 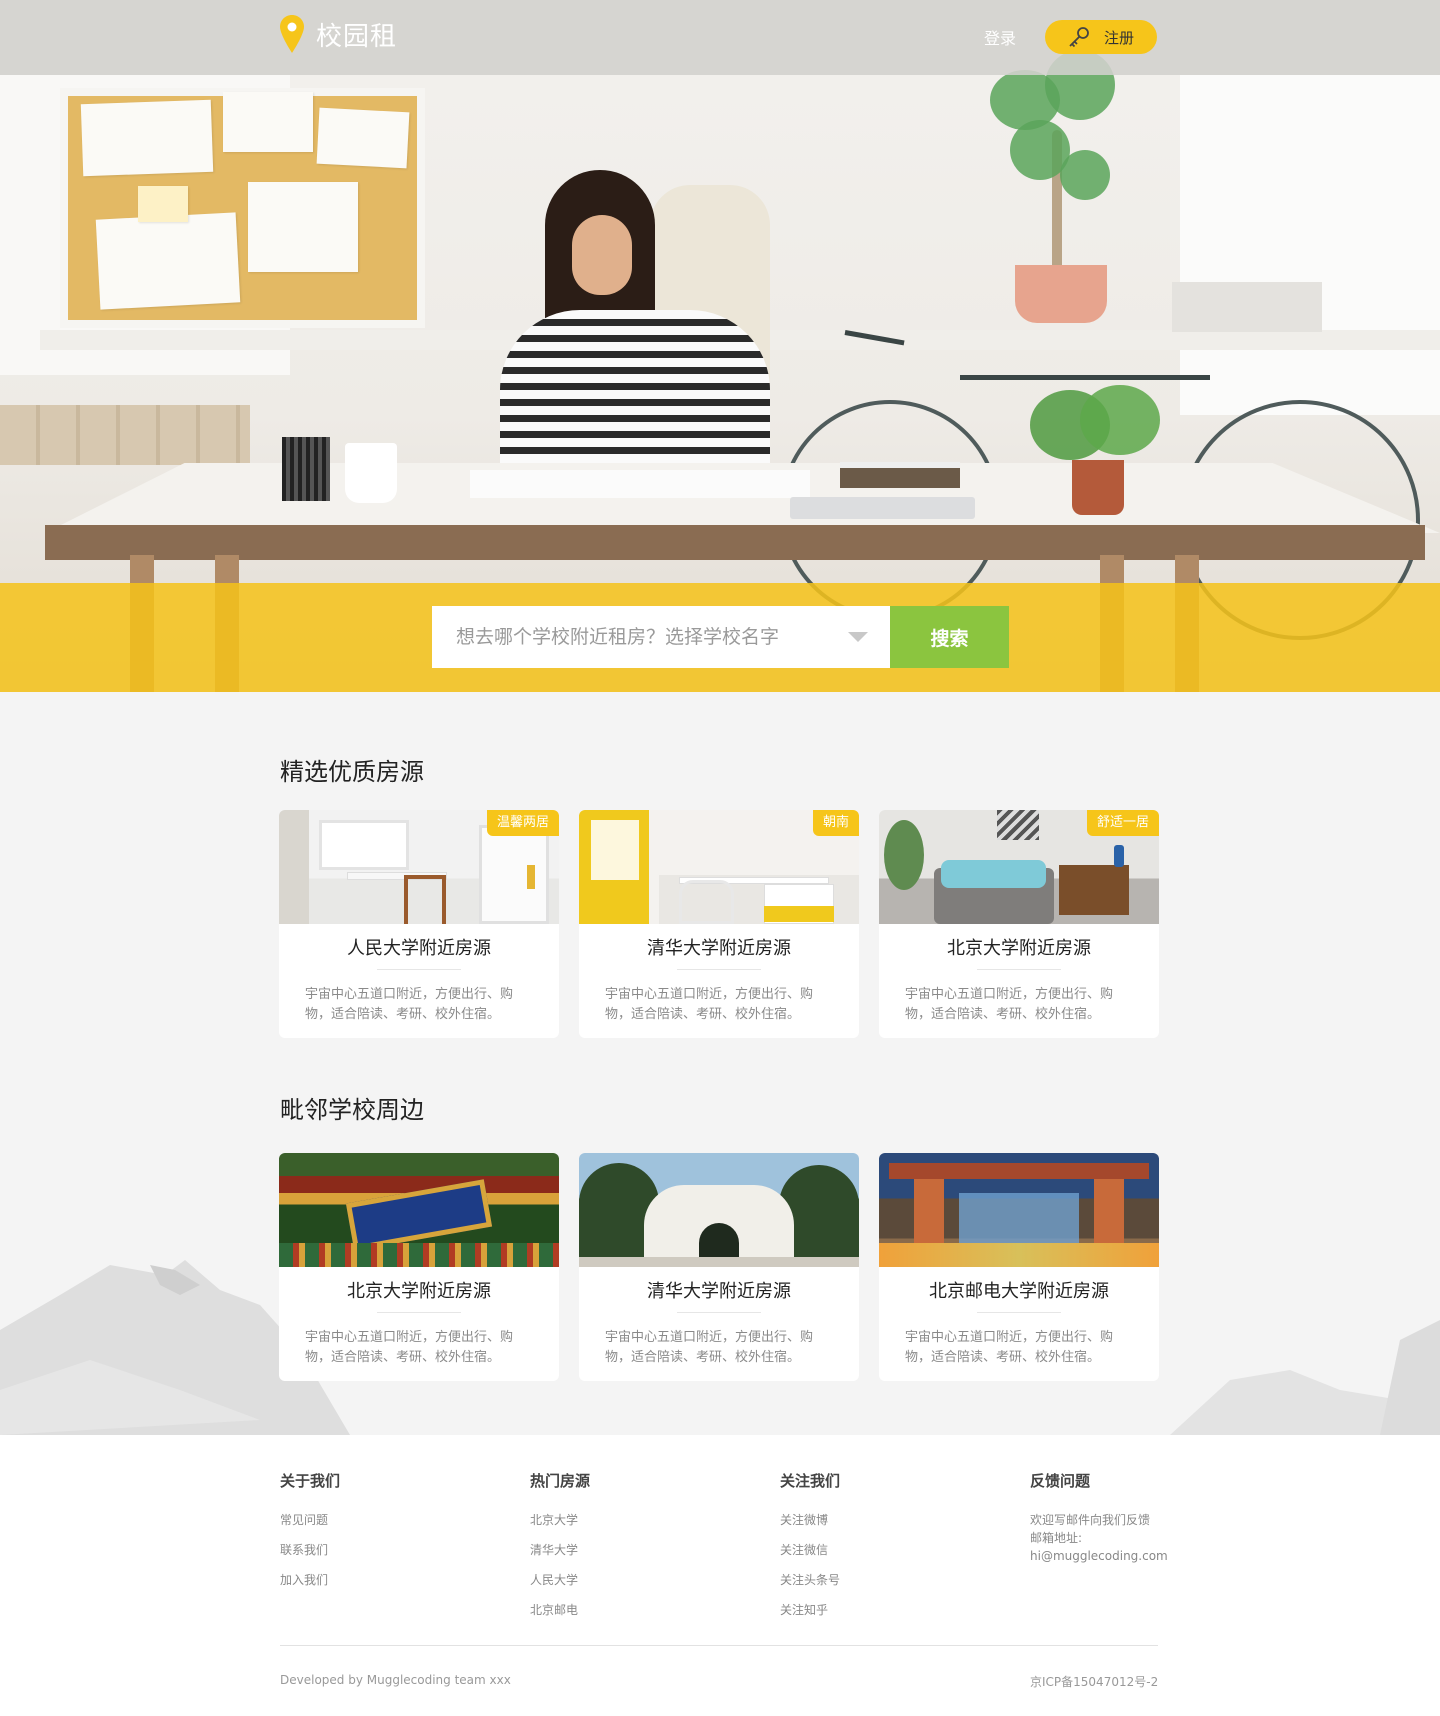 I want to click on footer-heading: 关于我们, so click(x=310, y=1481).